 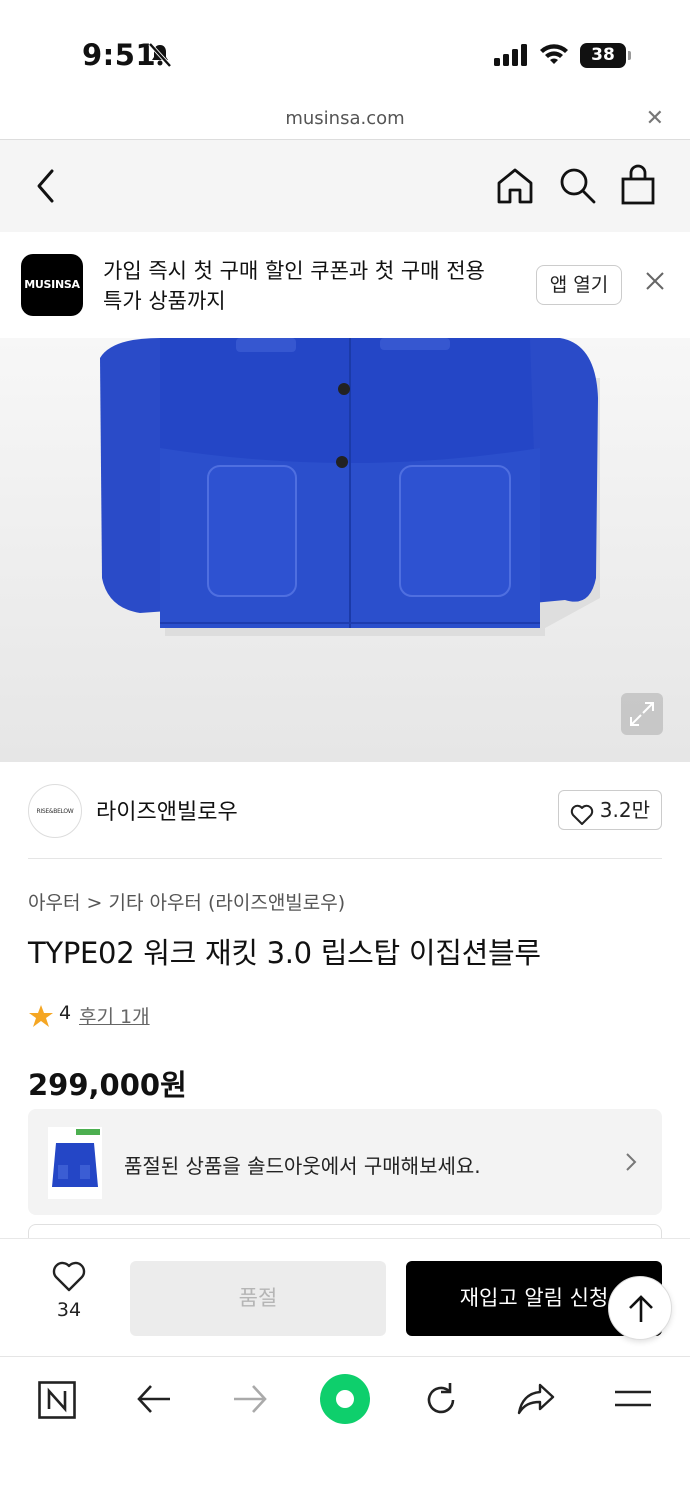 I want to click on back-icon, so click(x=47, y=188).